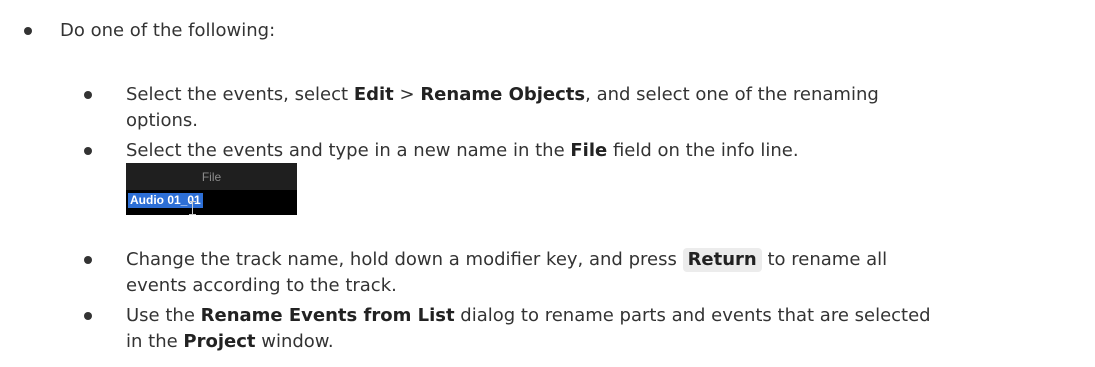  Describe the element at coordinates (168, 30) in the screenshot. I see `intro-text: Do one of the following:` at that location.